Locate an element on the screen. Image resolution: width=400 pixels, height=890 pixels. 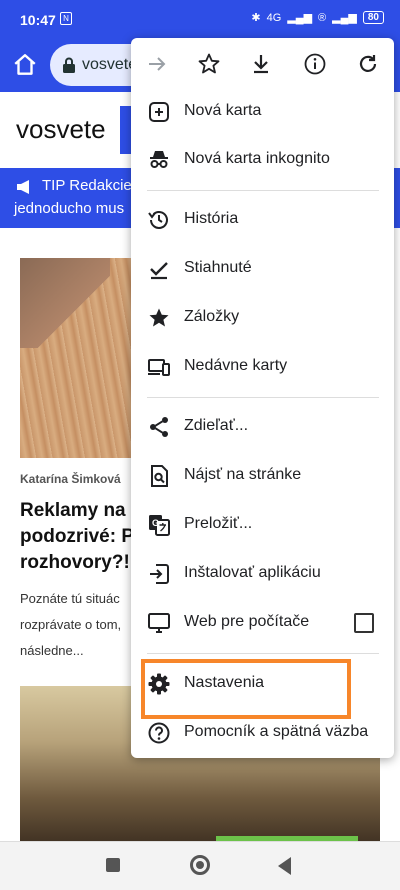
desktop-icon is located at coordinates (159, 623).